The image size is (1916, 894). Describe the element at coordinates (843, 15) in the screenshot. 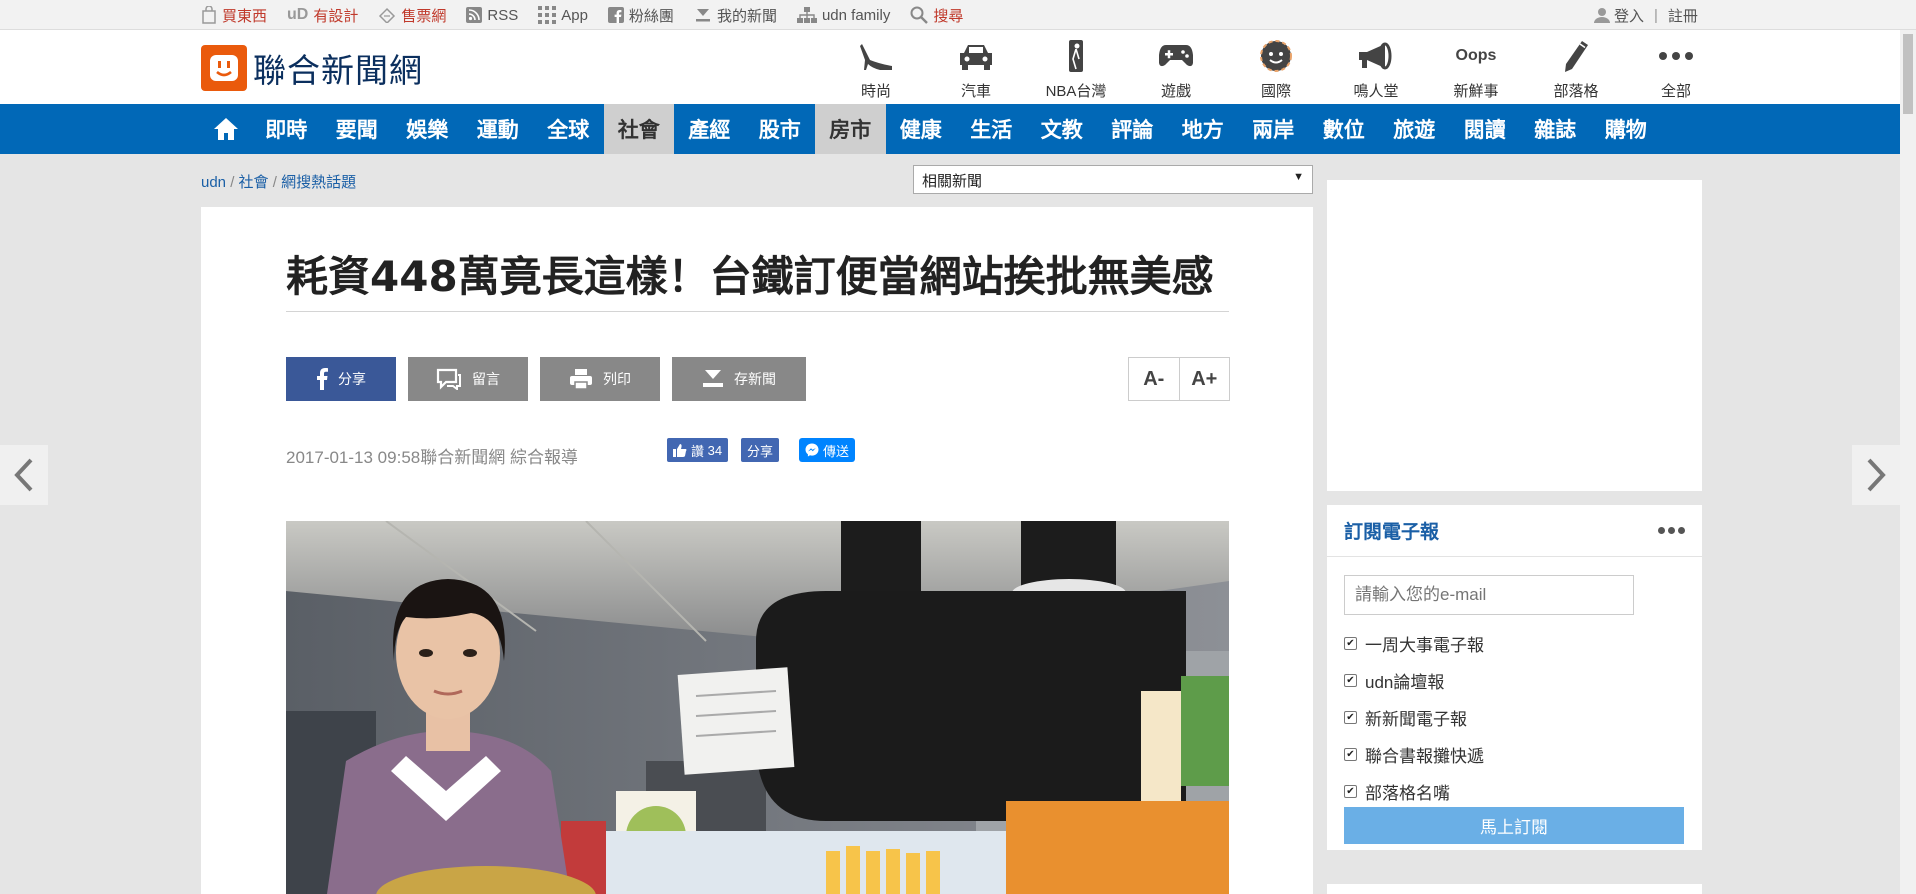

I see `utility-link-udn-family: udn family` at that location.